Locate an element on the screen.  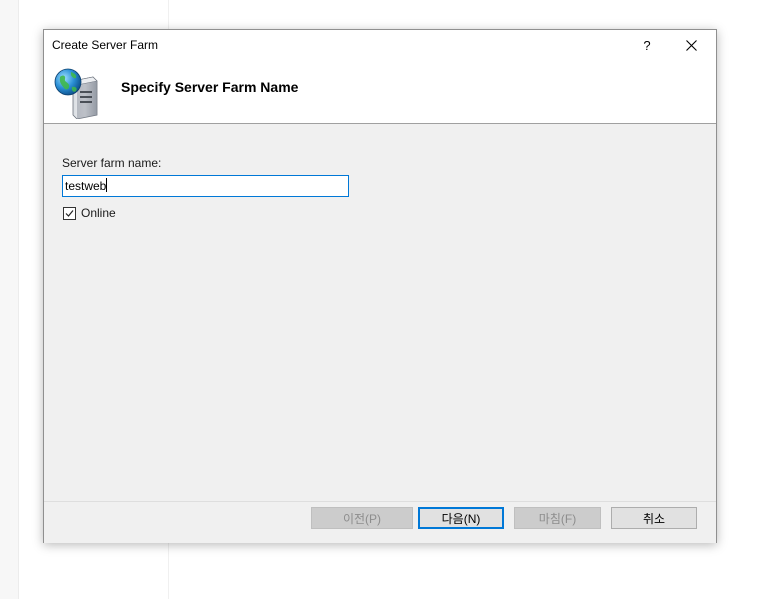
text-caret is located at coordinates (106, 185).